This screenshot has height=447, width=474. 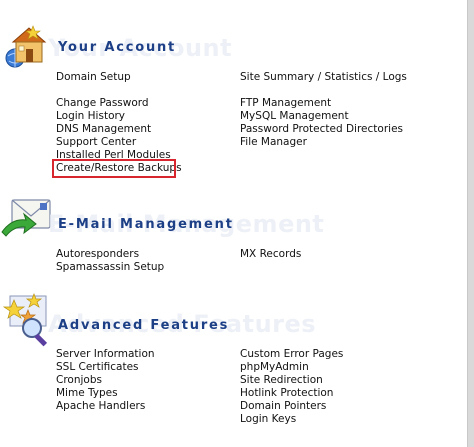 What do you see at coordinates (323, 77) in the screenshot?
I see `link-site-summary: Site Summary / Statistics / Logs` at bounding box center [323, 77].